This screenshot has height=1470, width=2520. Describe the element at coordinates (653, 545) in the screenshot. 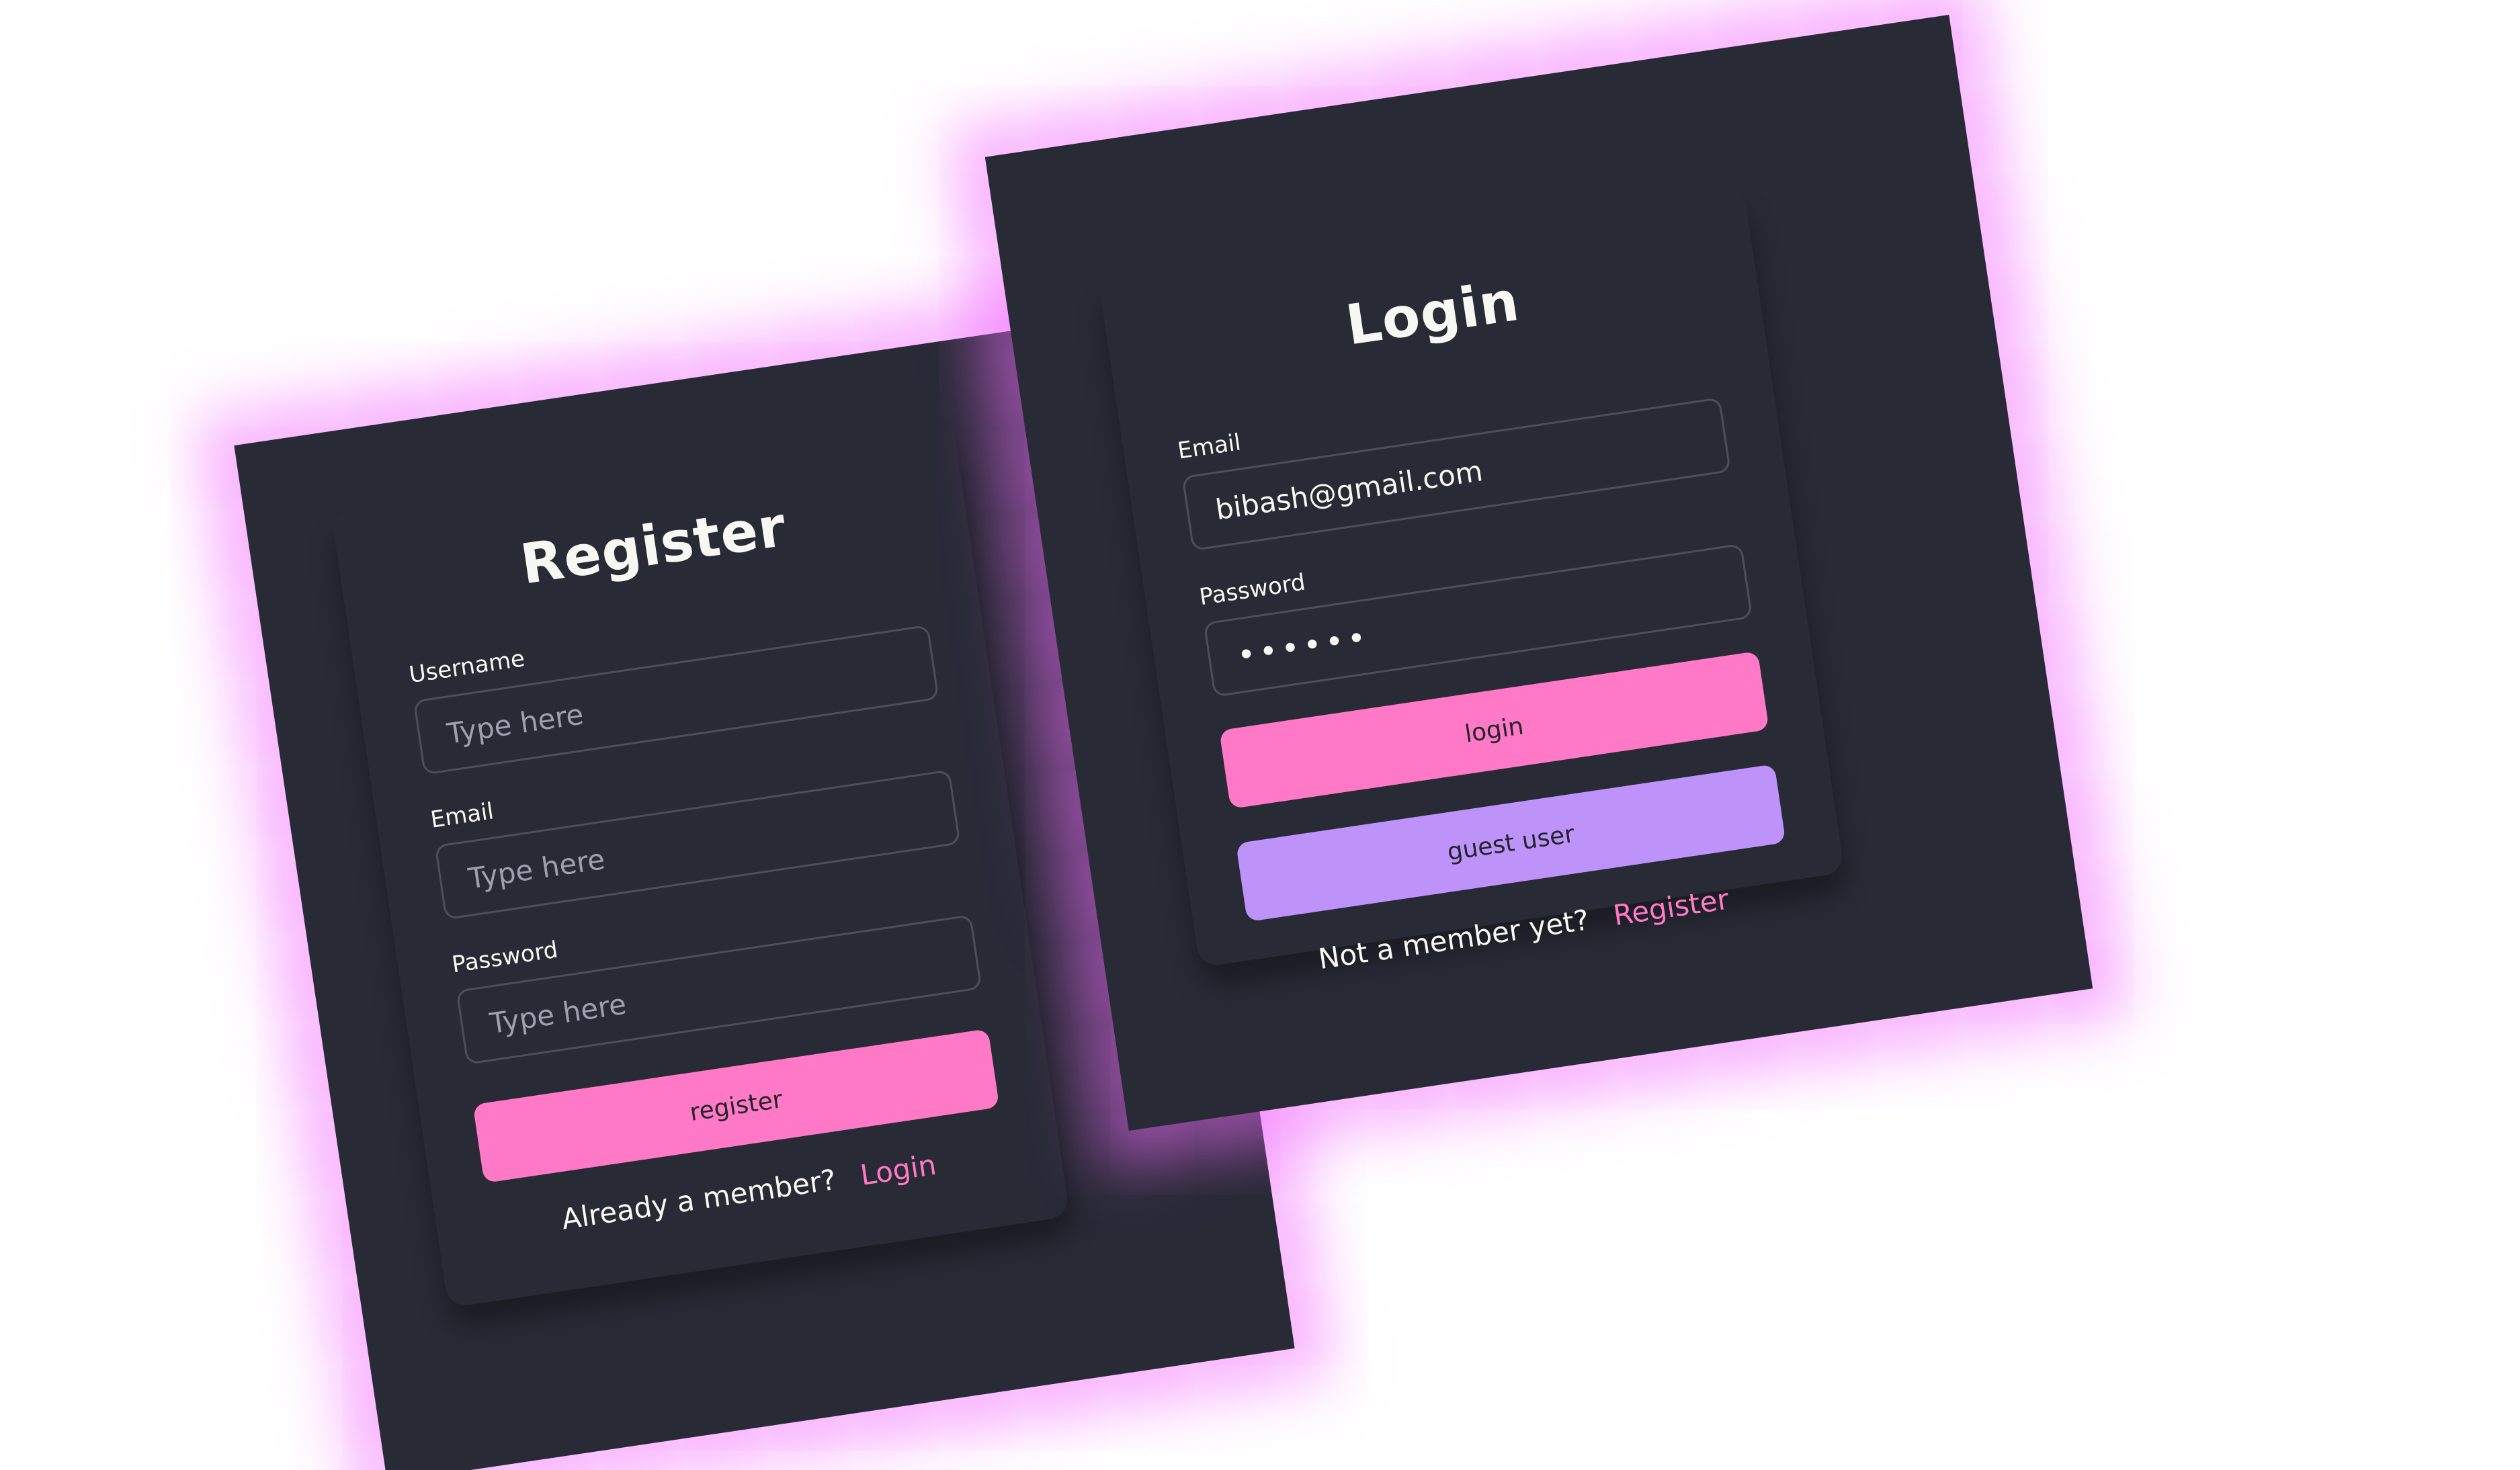

I see `register-title: Register` at that location.